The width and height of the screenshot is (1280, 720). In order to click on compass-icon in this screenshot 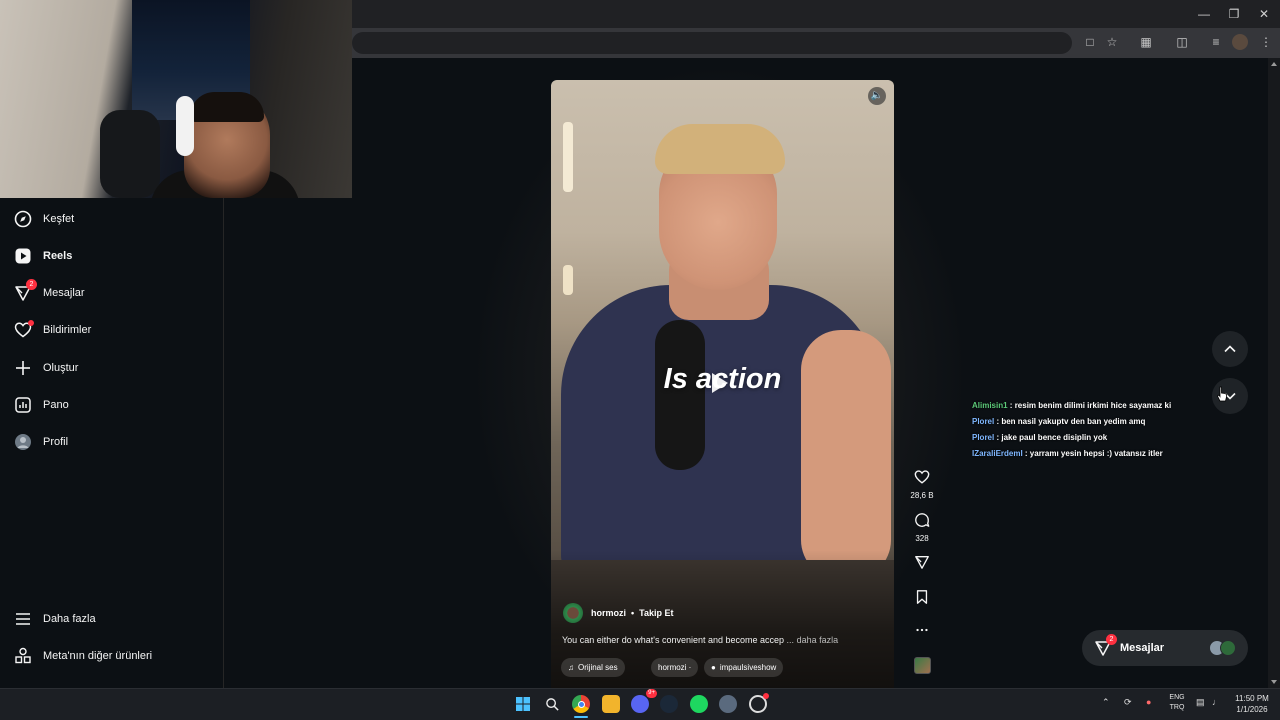, I will do `click(23, 219)`.